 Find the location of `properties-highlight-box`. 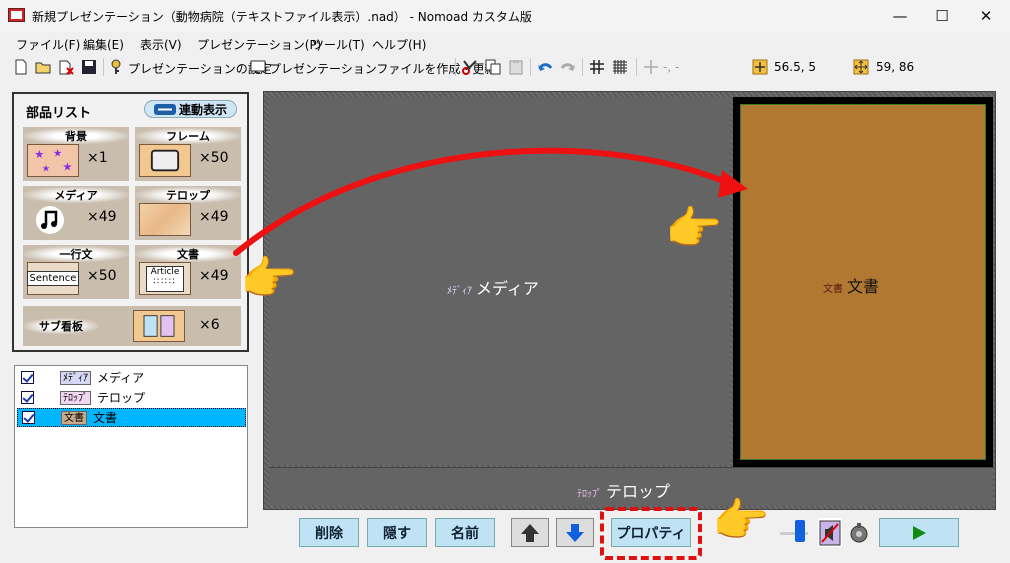

properties-highlight-box is located at coordinates (651, 533).